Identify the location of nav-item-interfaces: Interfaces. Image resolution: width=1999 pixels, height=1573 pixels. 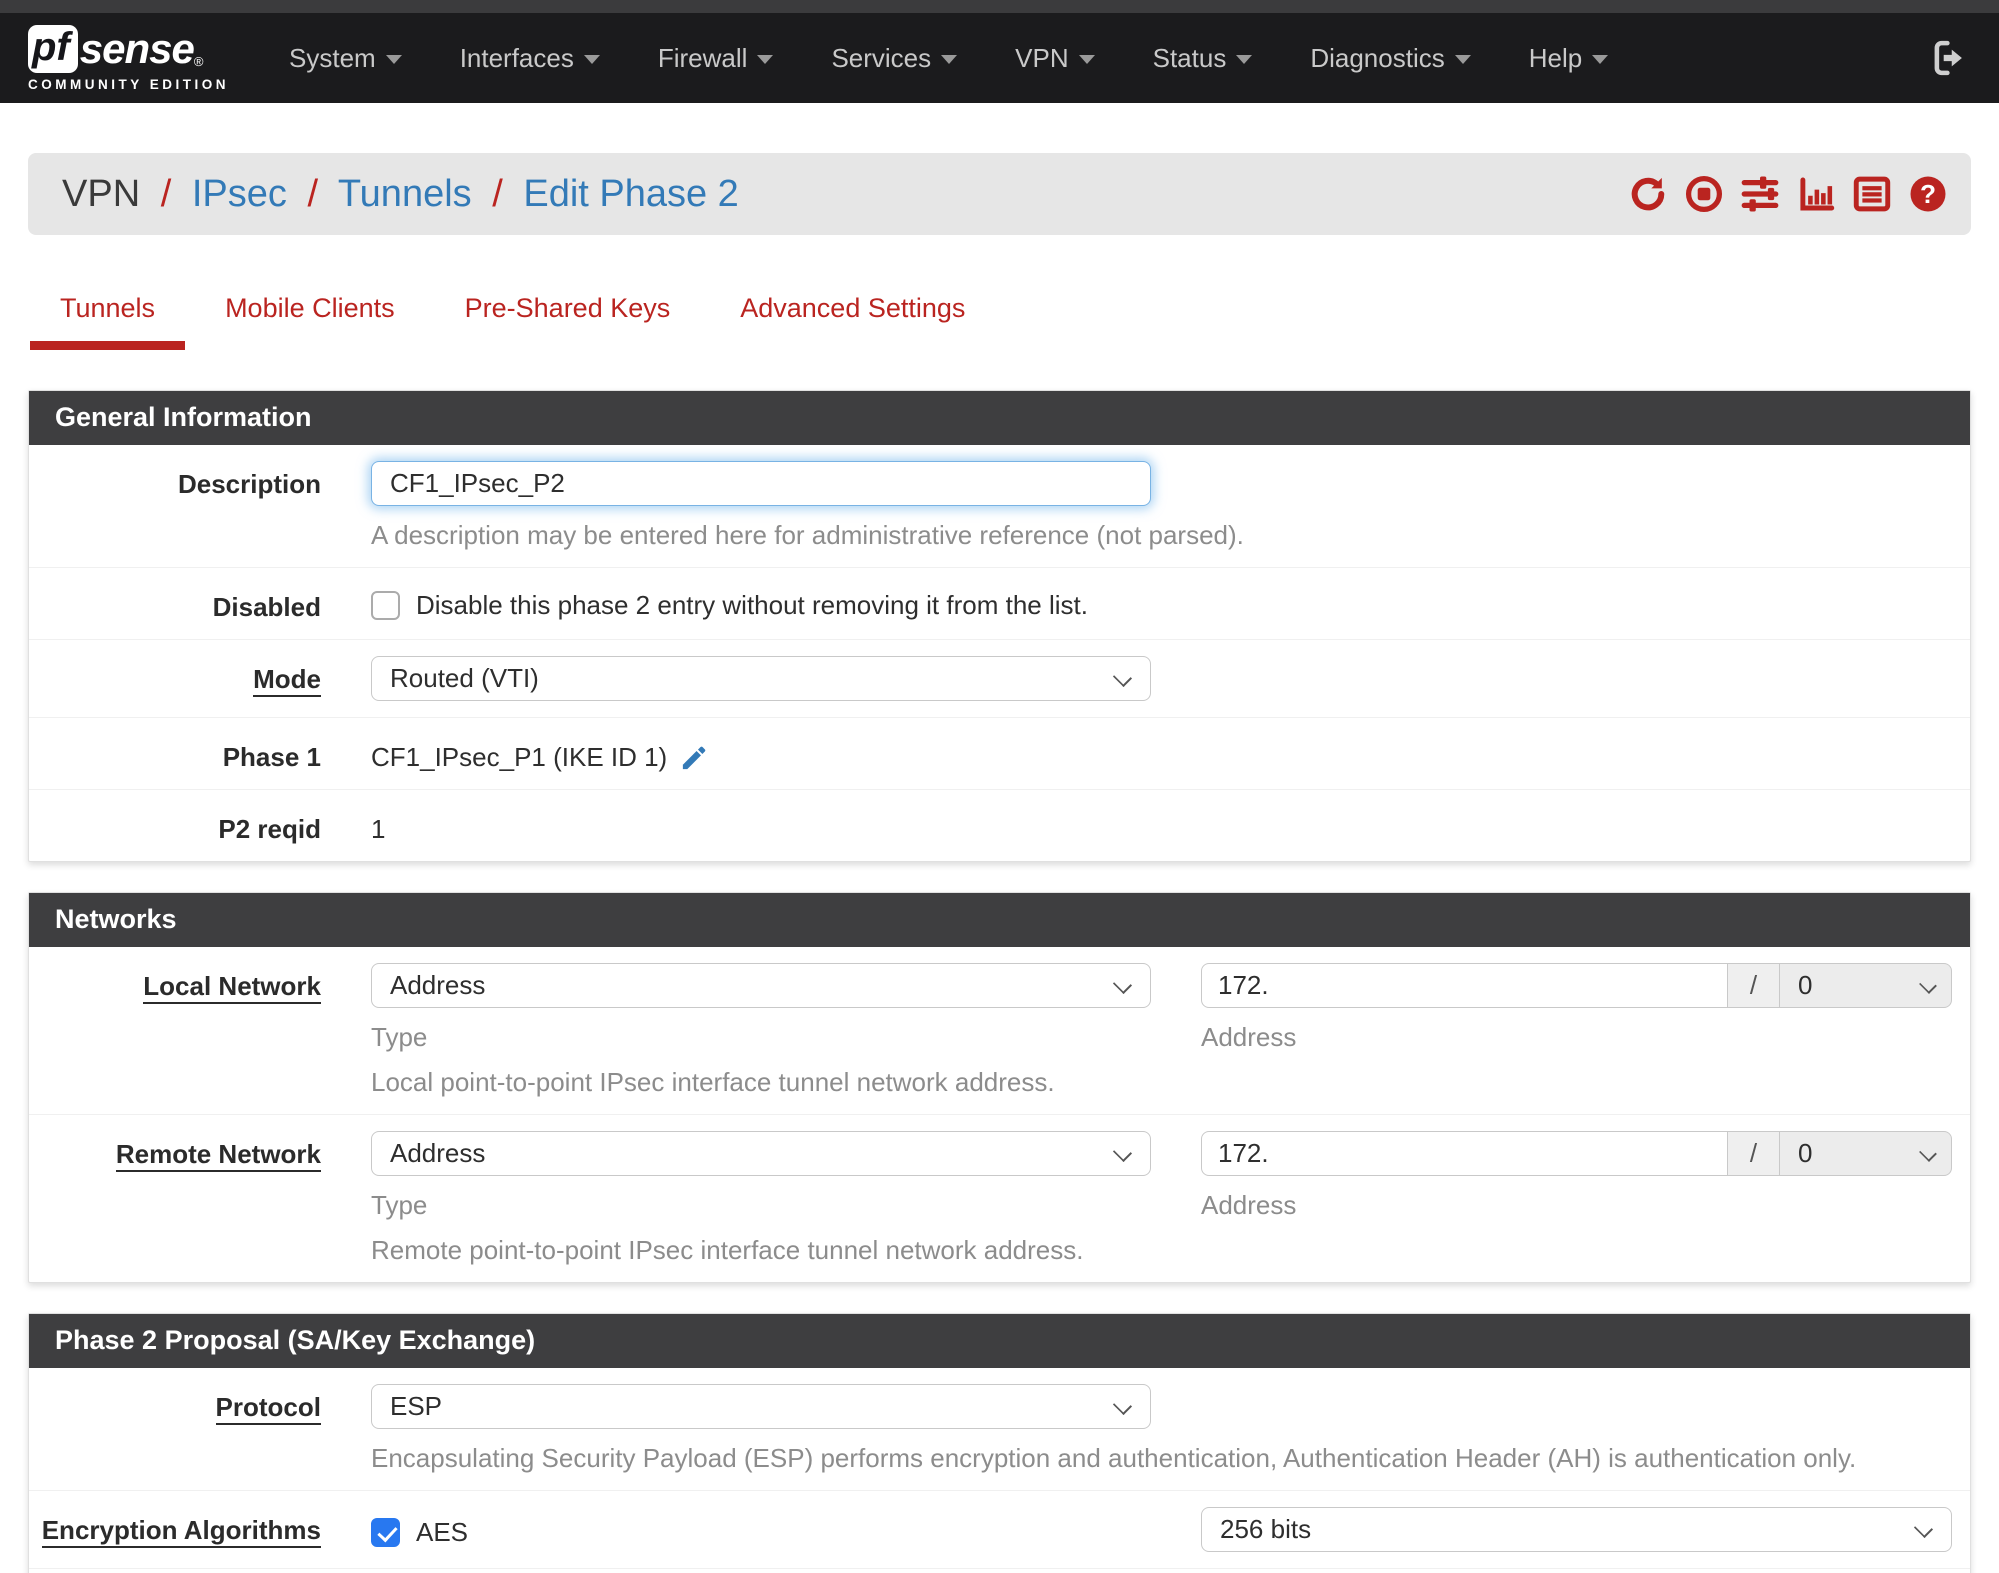
(530, 58).